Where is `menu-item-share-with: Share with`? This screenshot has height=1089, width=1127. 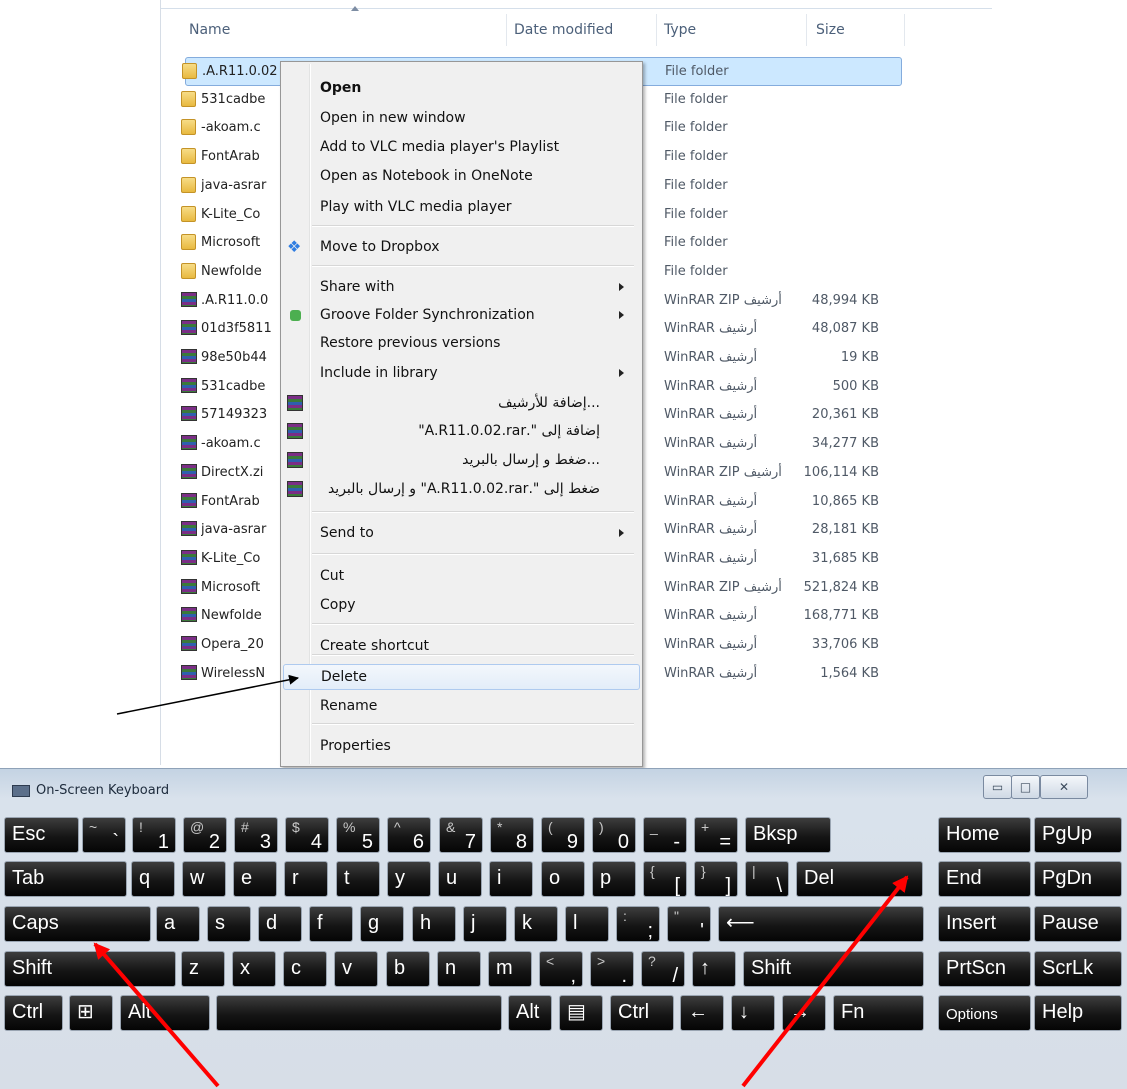
menu-item-share-with: Share with is located at coordinates (460, 288).